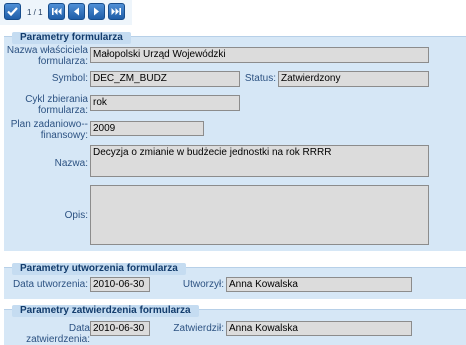 This screenshot has height=345, width=466. I want to click on plan-field: 2009, so click(147, 128).